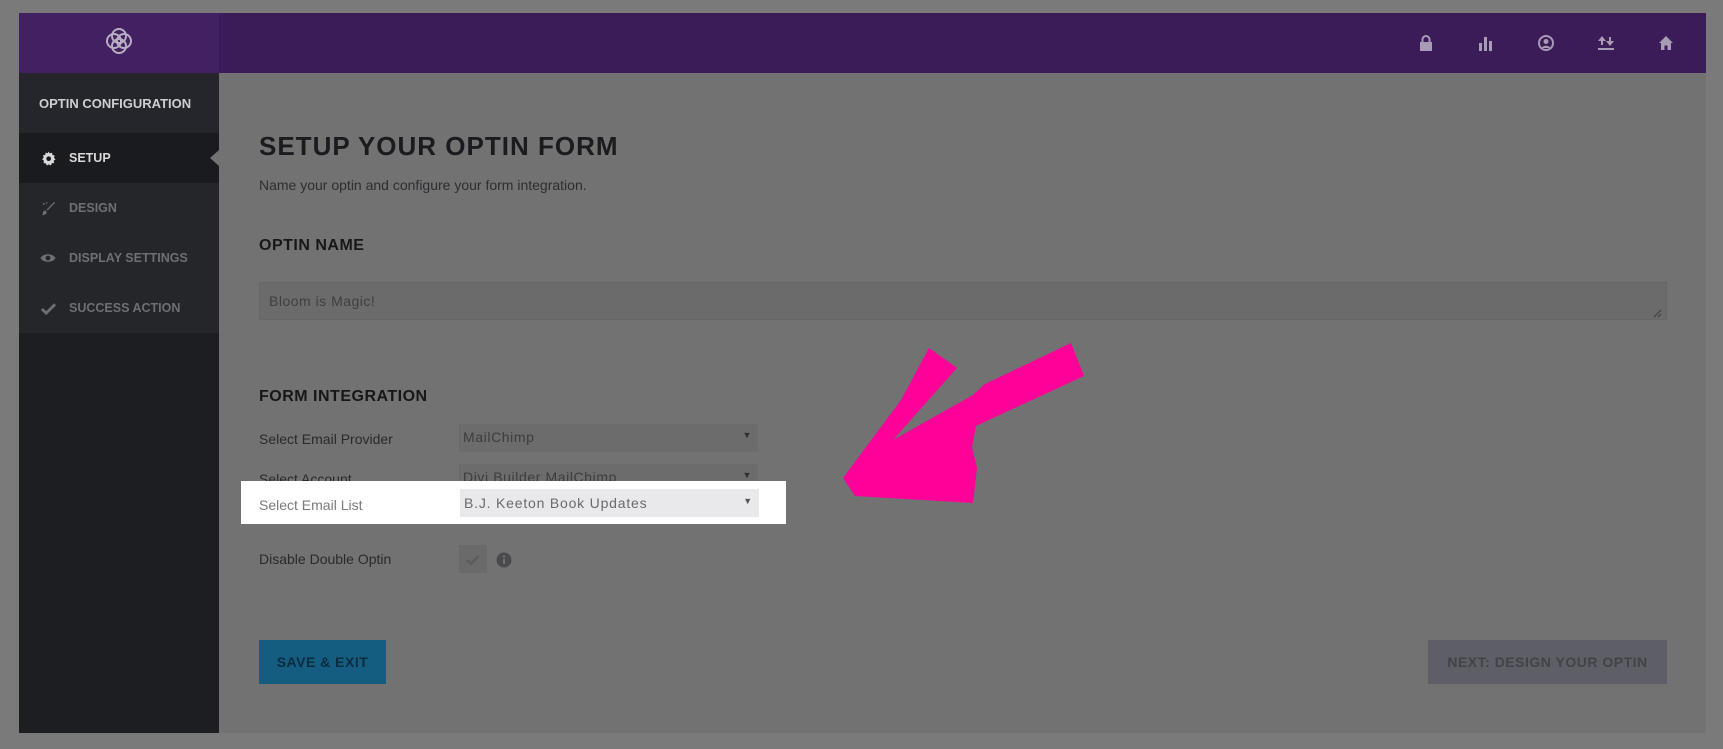 This screenshot has width=1723, height=749. What do you see at coordinates (1606, 43) in the screenshot?
I see `import-export-icon` at bounding box center [1606, 43].